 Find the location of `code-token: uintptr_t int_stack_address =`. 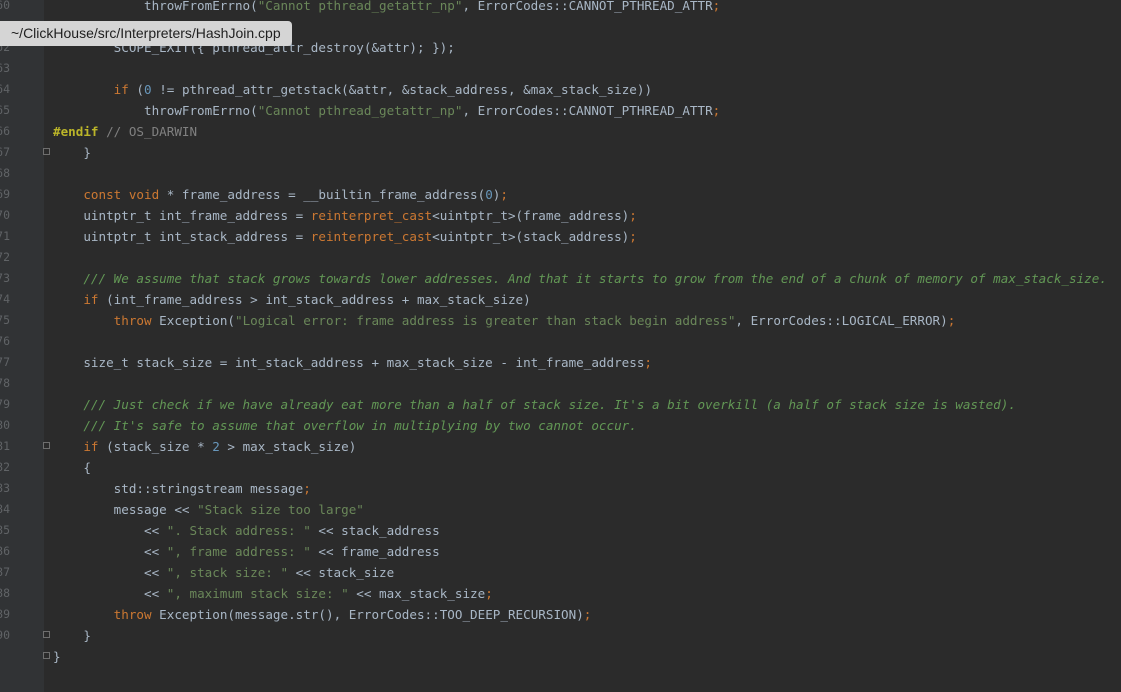

code-token: uintptr_t int_stack_address = is located at coordinates (182, 236).